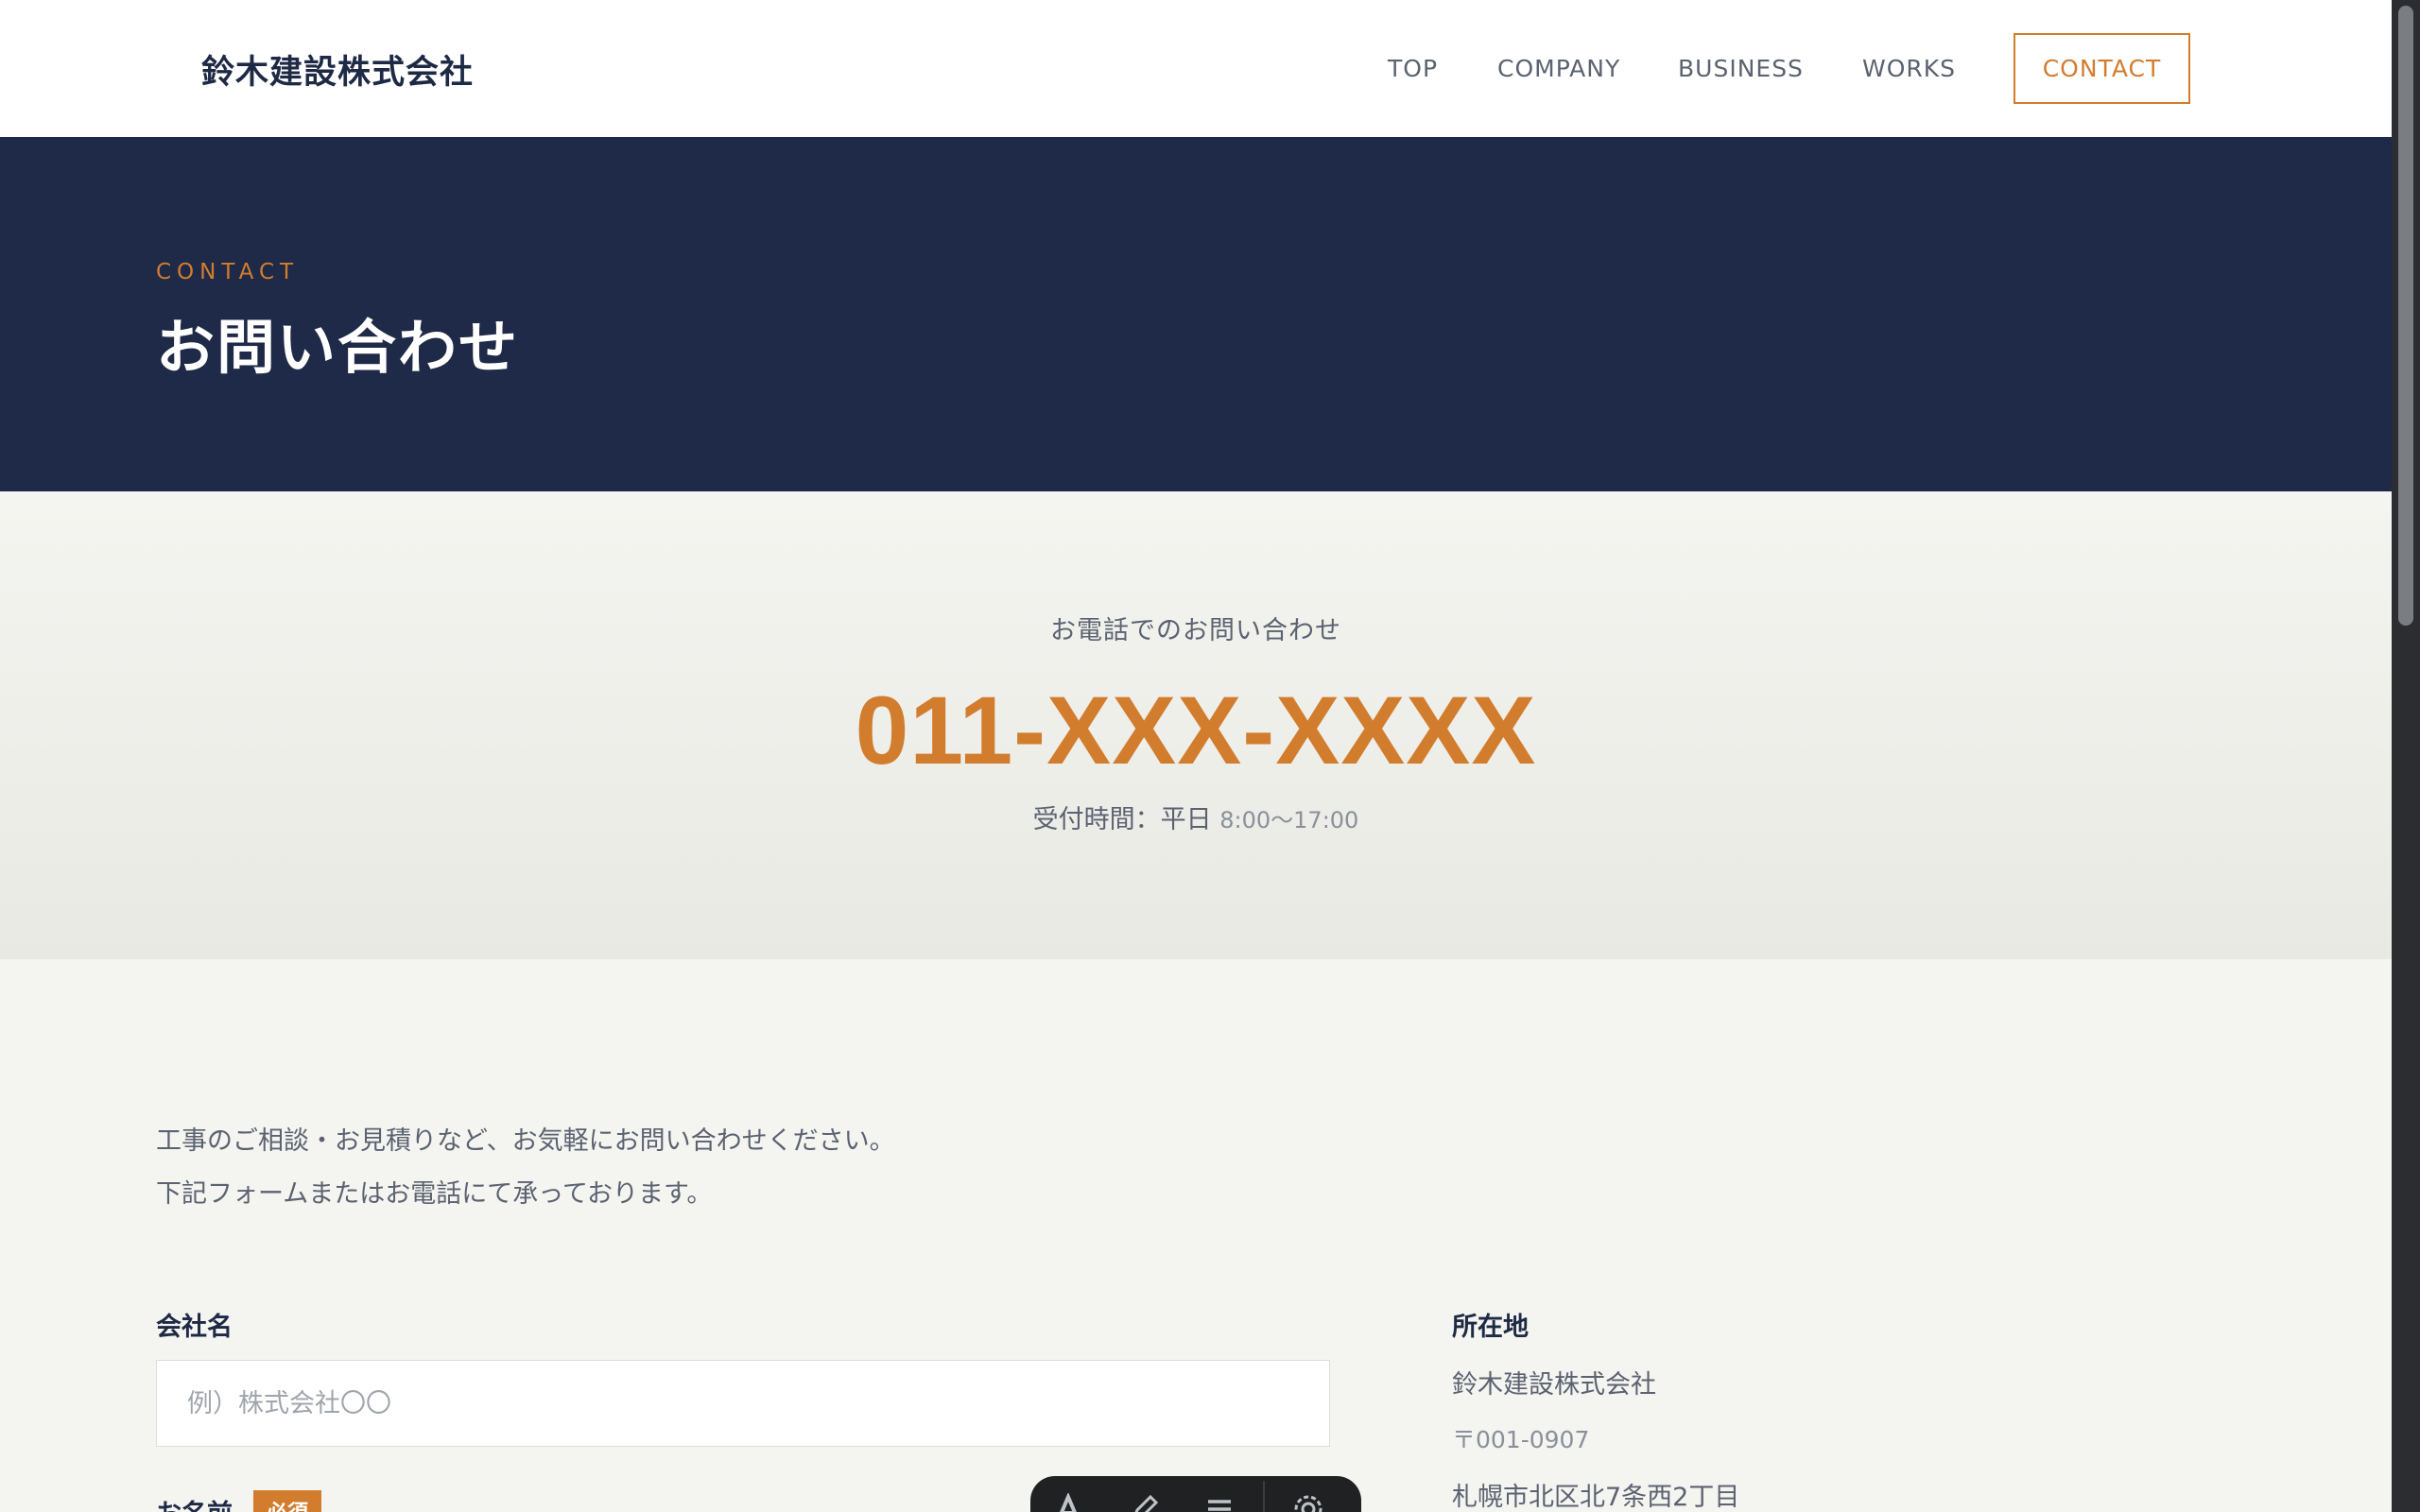 This screenshot has height=1512, width=2420. I want to click on field-name: お名前 必須, so click(239, 1501).